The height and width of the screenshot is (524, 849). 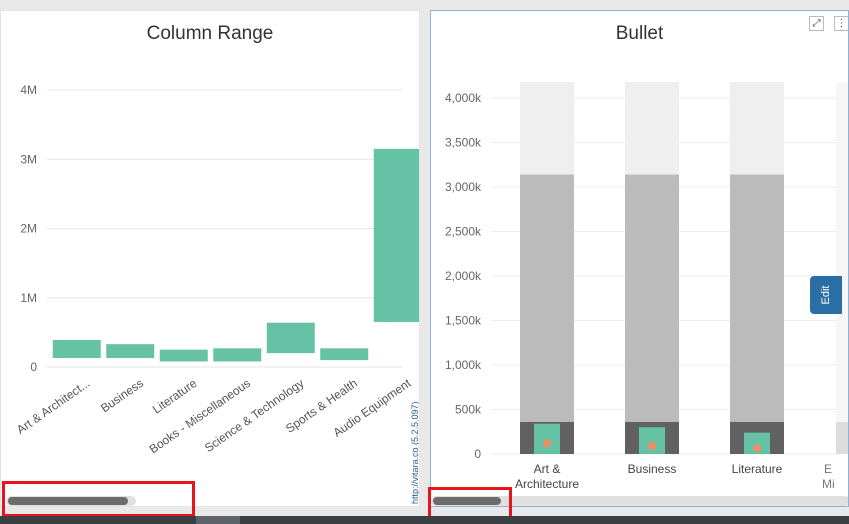 What do you see at coordinates (28, 90) in the screenshot?
I see `y-tick-label: 4M` at bounding box center [28, 90].